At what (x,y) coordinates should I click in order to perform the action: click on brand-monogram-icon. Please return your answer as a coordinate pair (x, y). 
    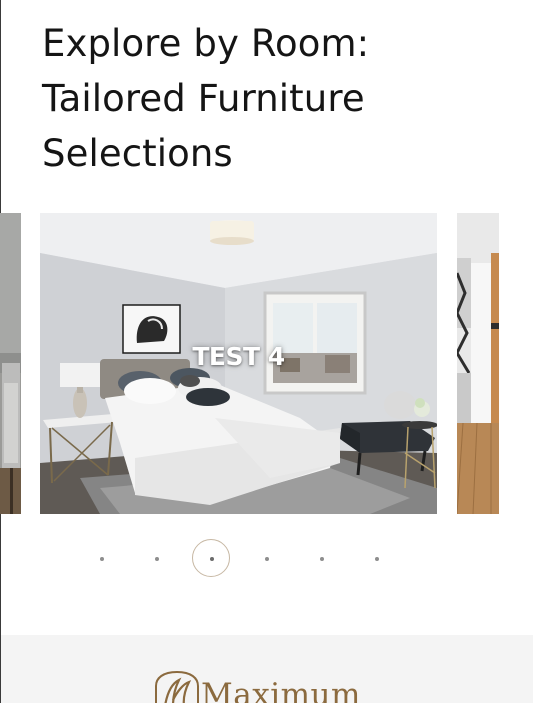
    Looking at the image, I should click on (177, 686).